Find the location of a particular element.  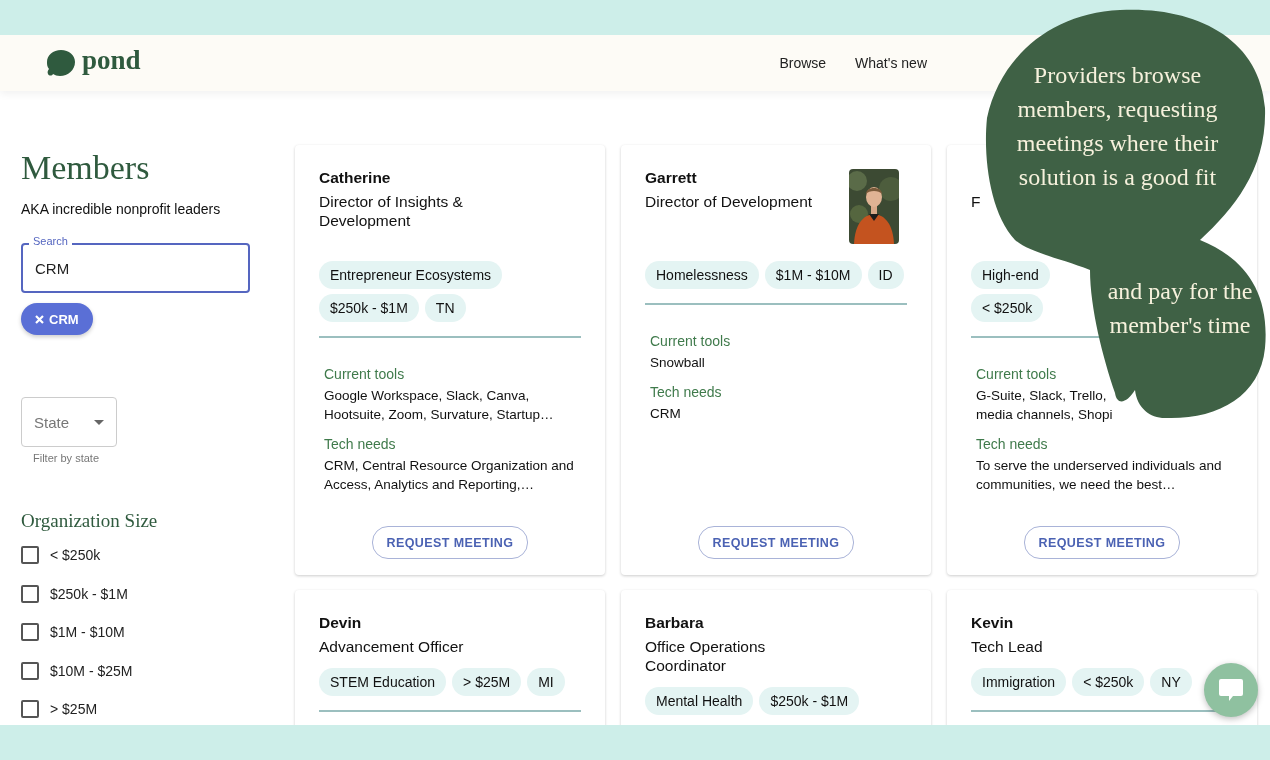

tag: Entrepreneur Ecosystems is located at coordinates (411, 275).